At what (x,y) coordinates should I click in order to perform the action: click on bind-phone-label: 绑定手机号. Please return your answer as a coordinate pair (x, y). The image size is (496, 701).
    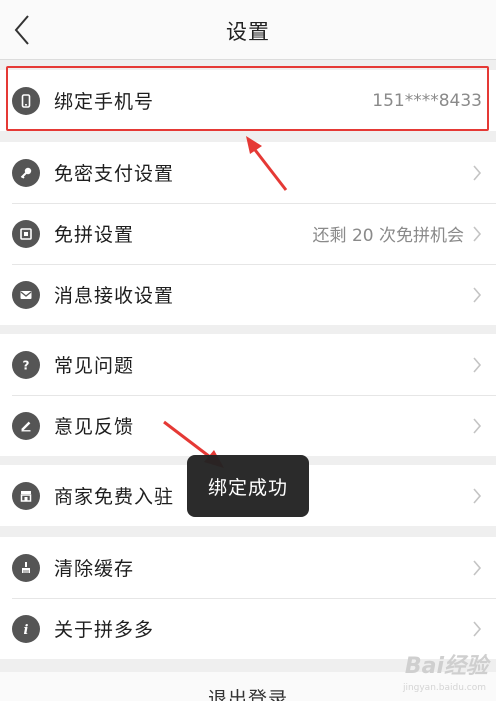
    Looking at the image, I should click on (104, 102).